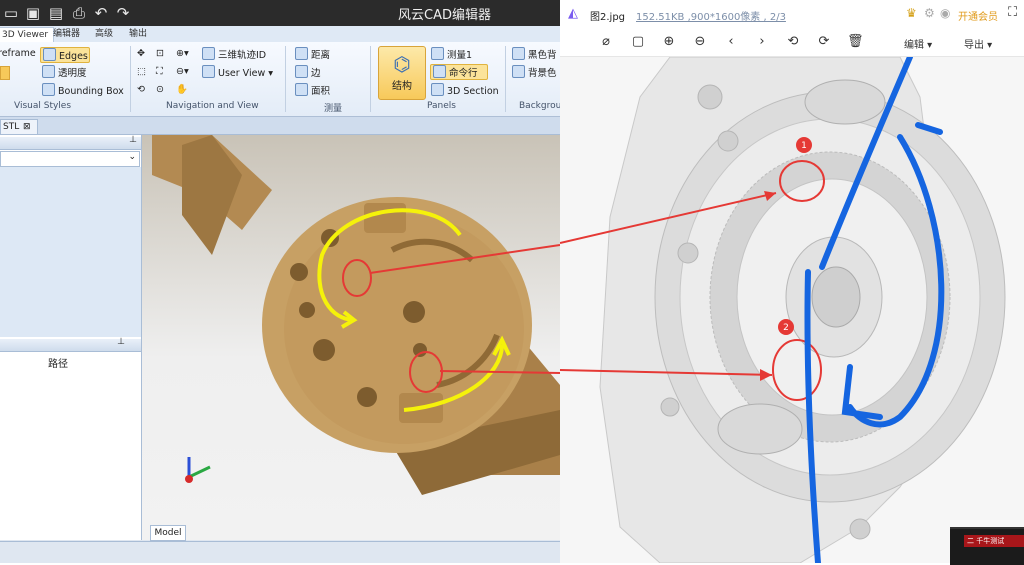 The image size is (1024, 565). Describe the element at coordinates (33, 13) in the screenshot. I see `save-icon: ▣` at that location.